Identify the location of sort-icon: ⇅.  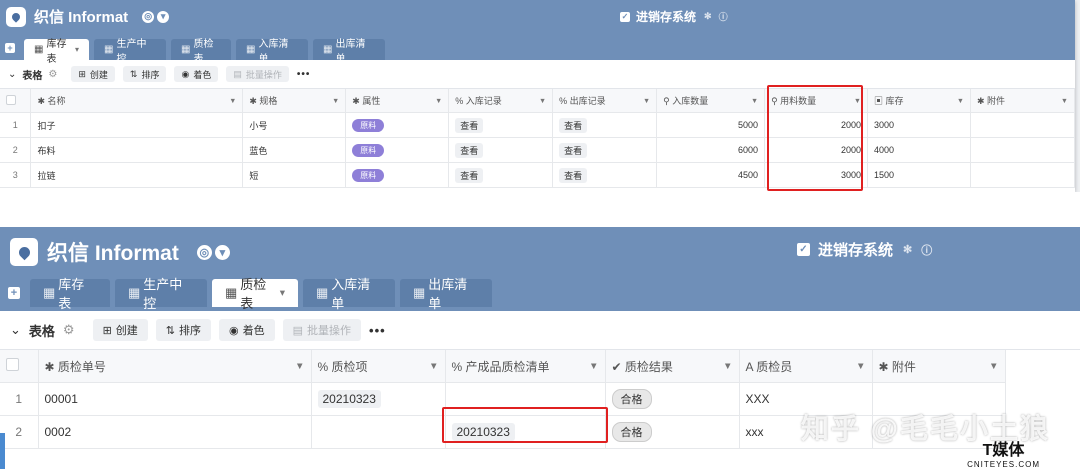
(170, 330).